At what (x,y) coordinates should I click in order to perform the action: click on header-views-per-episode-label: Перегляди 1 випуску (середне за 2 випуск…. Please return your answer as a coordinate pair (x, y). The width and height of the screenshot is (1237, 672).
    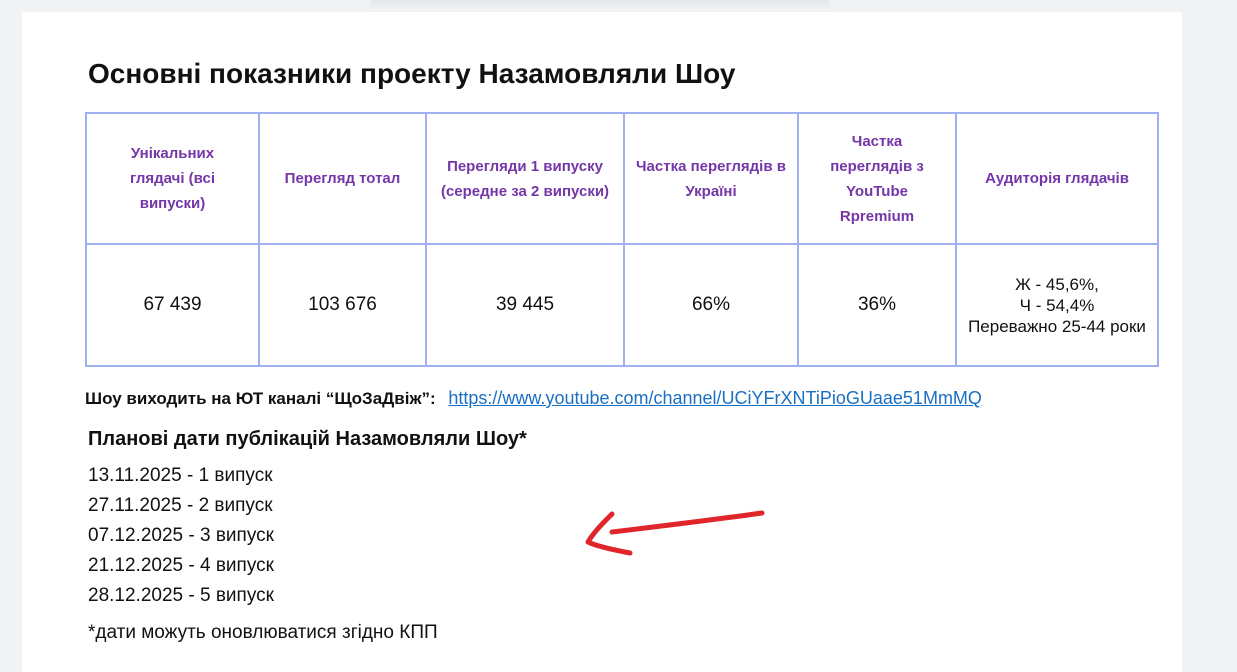
    Looking at the image, I should click on (525, 178).